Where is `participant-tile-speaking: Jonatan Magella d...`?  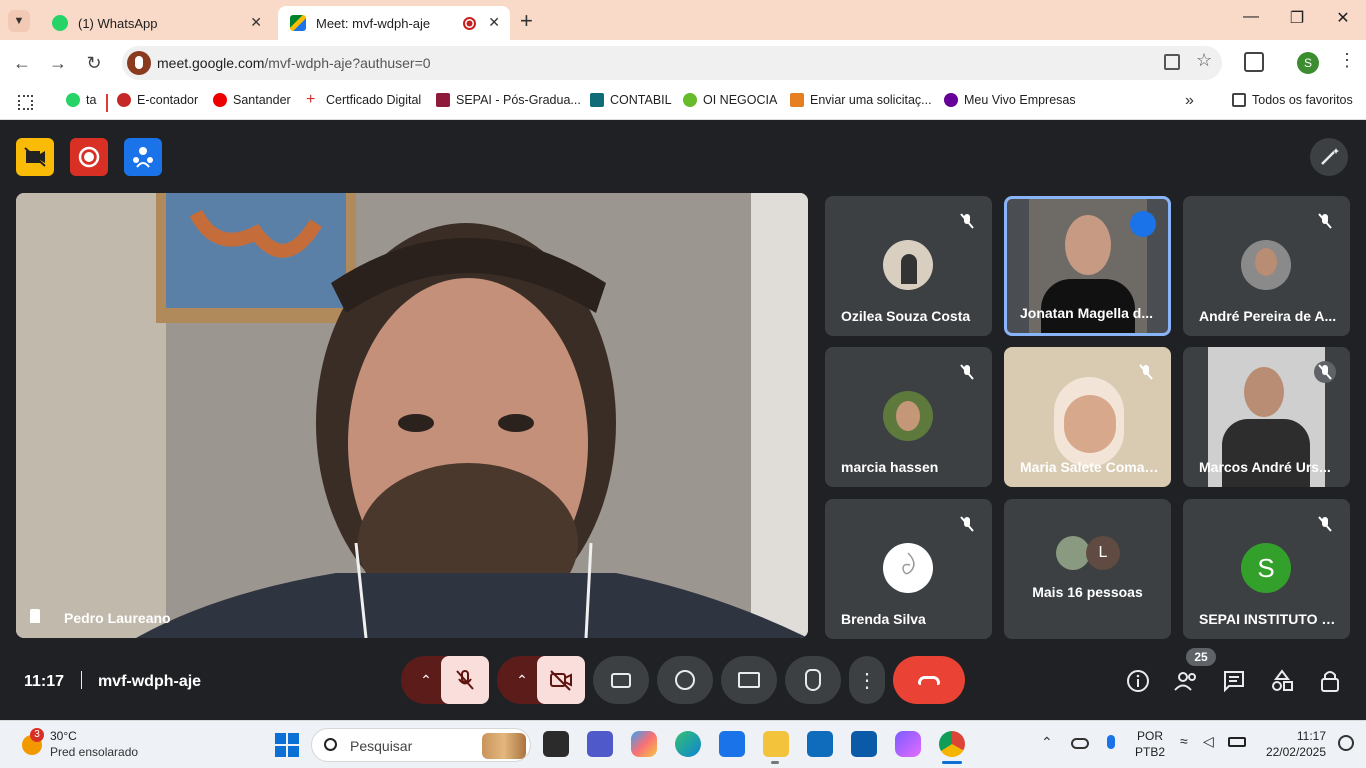 participant-tile-speaking: Jonatan Magella d... is located at coordinates (1087, 266).